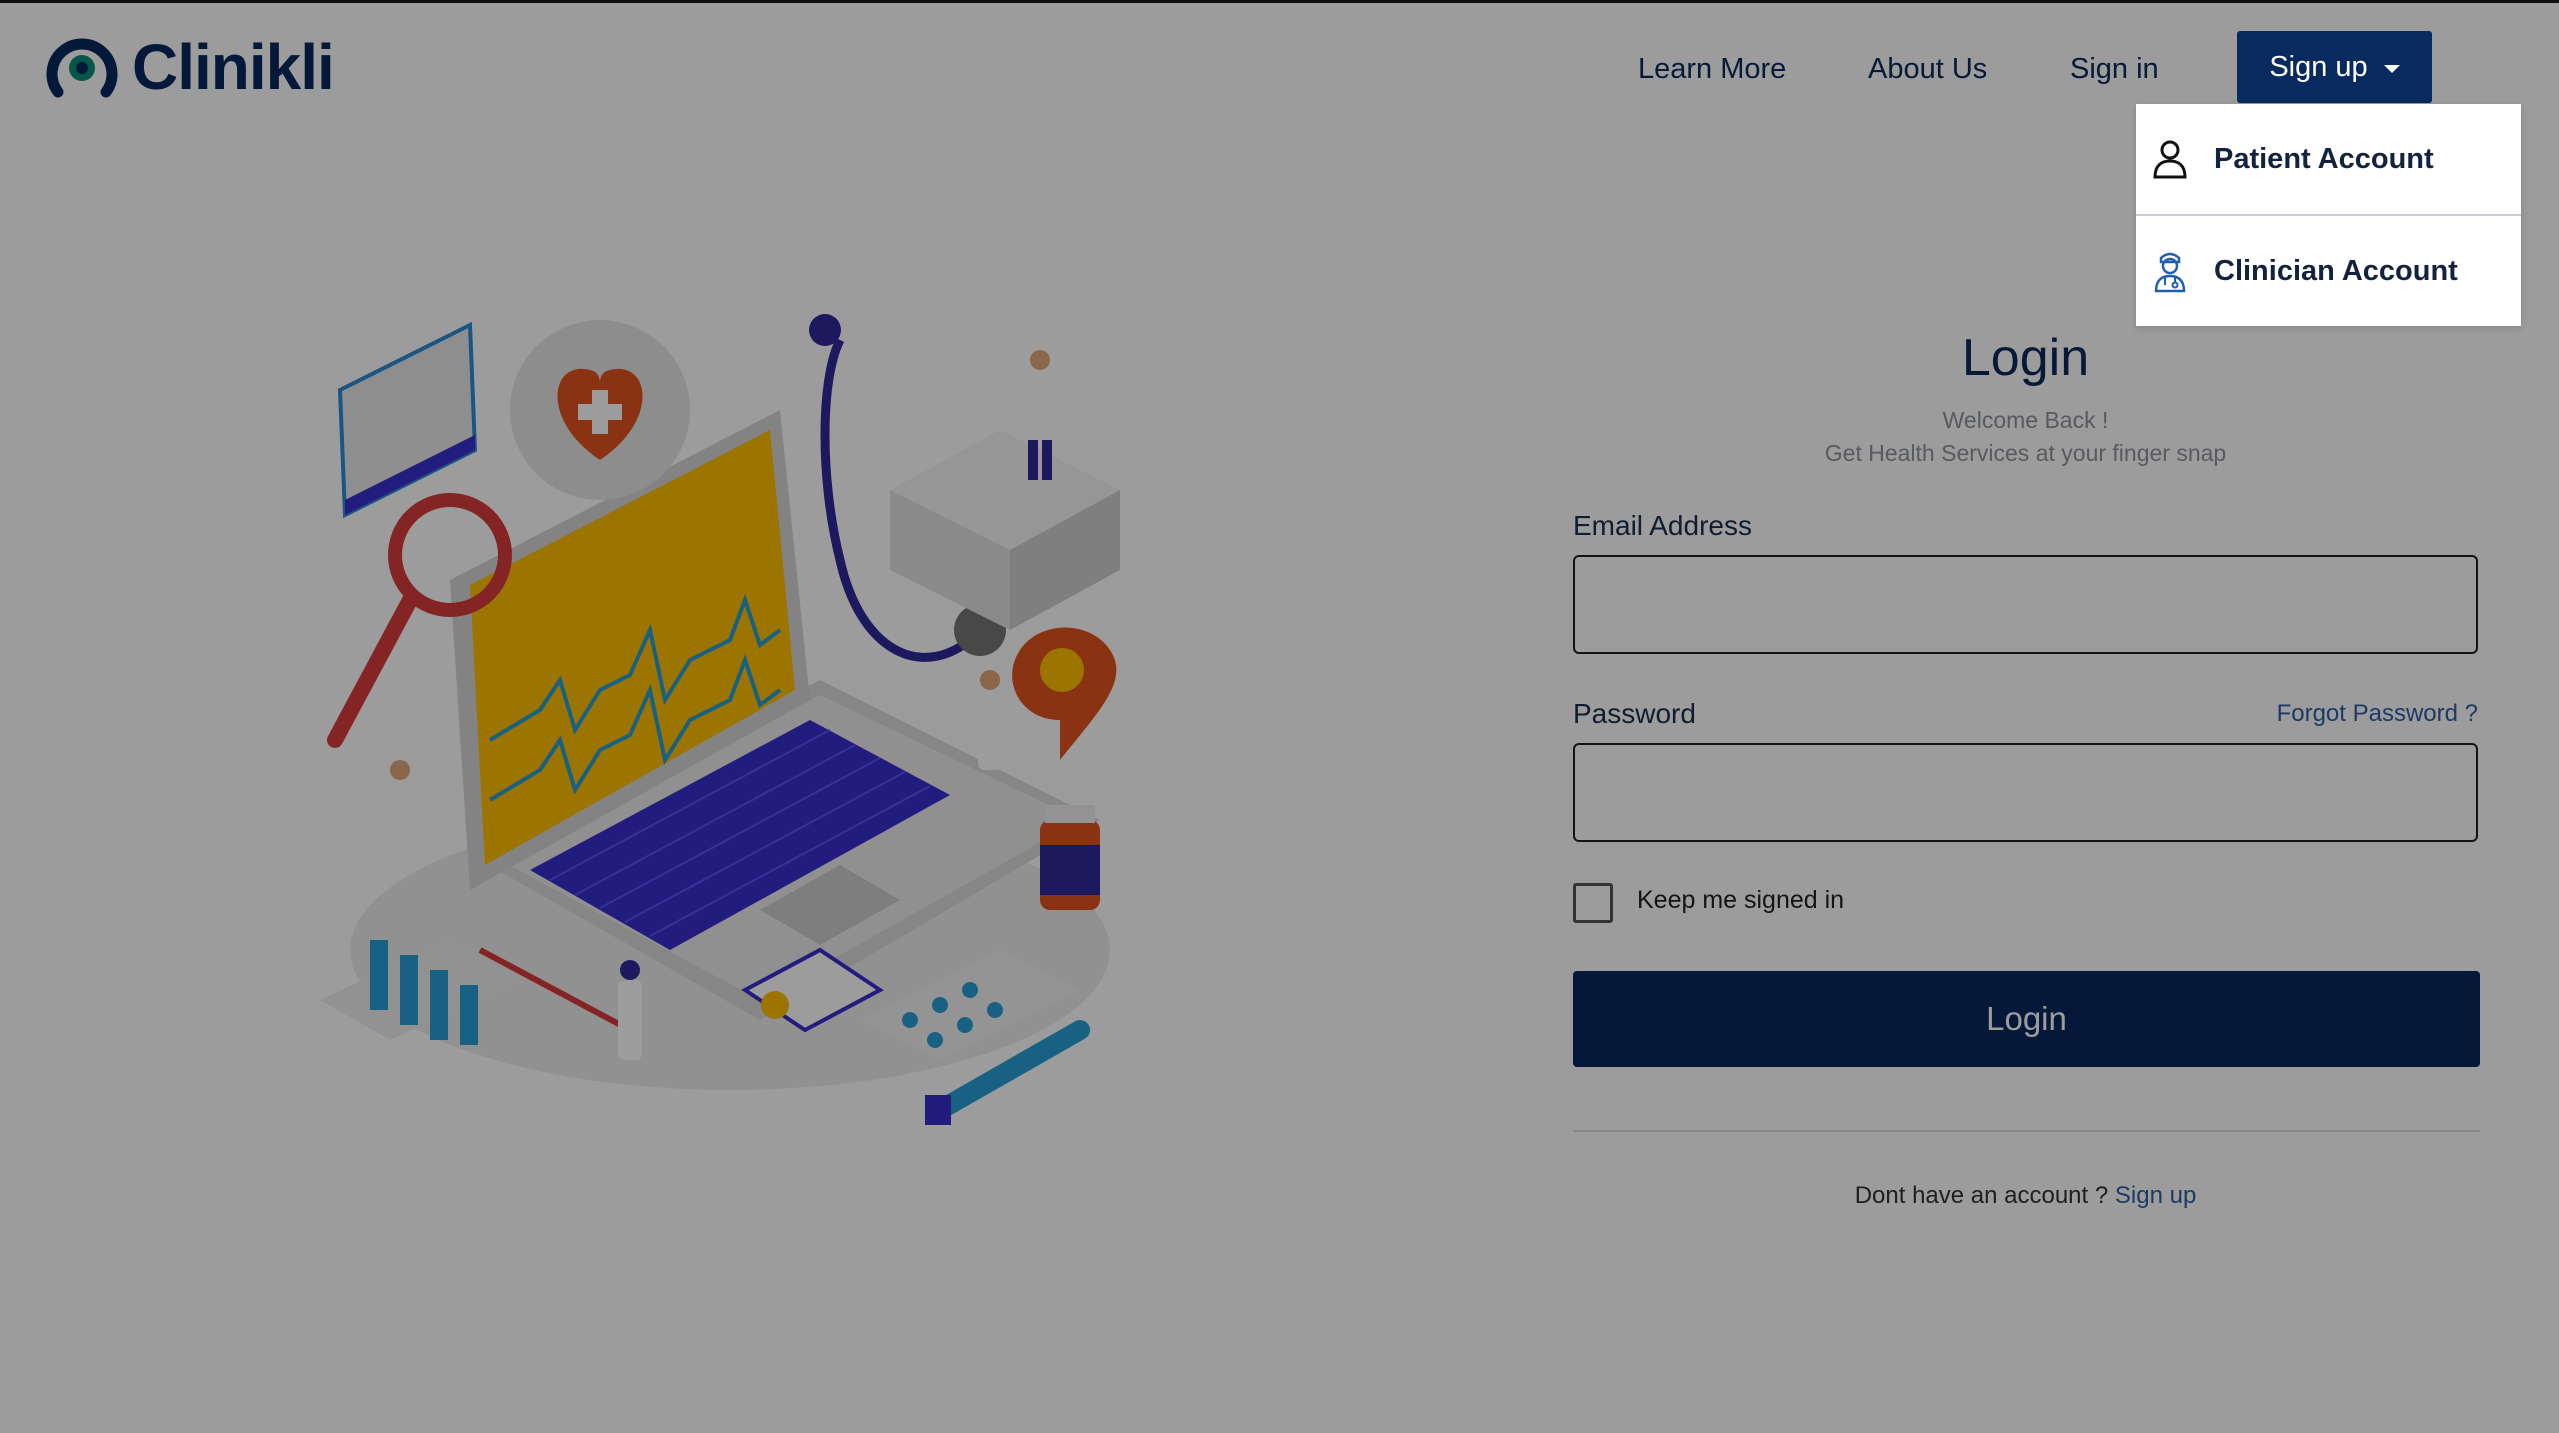  What do you see at coordinates (2324, 158) in the screenshot?
I see `patient-account-label: Patient Account` at bounding box center [2324, 158].